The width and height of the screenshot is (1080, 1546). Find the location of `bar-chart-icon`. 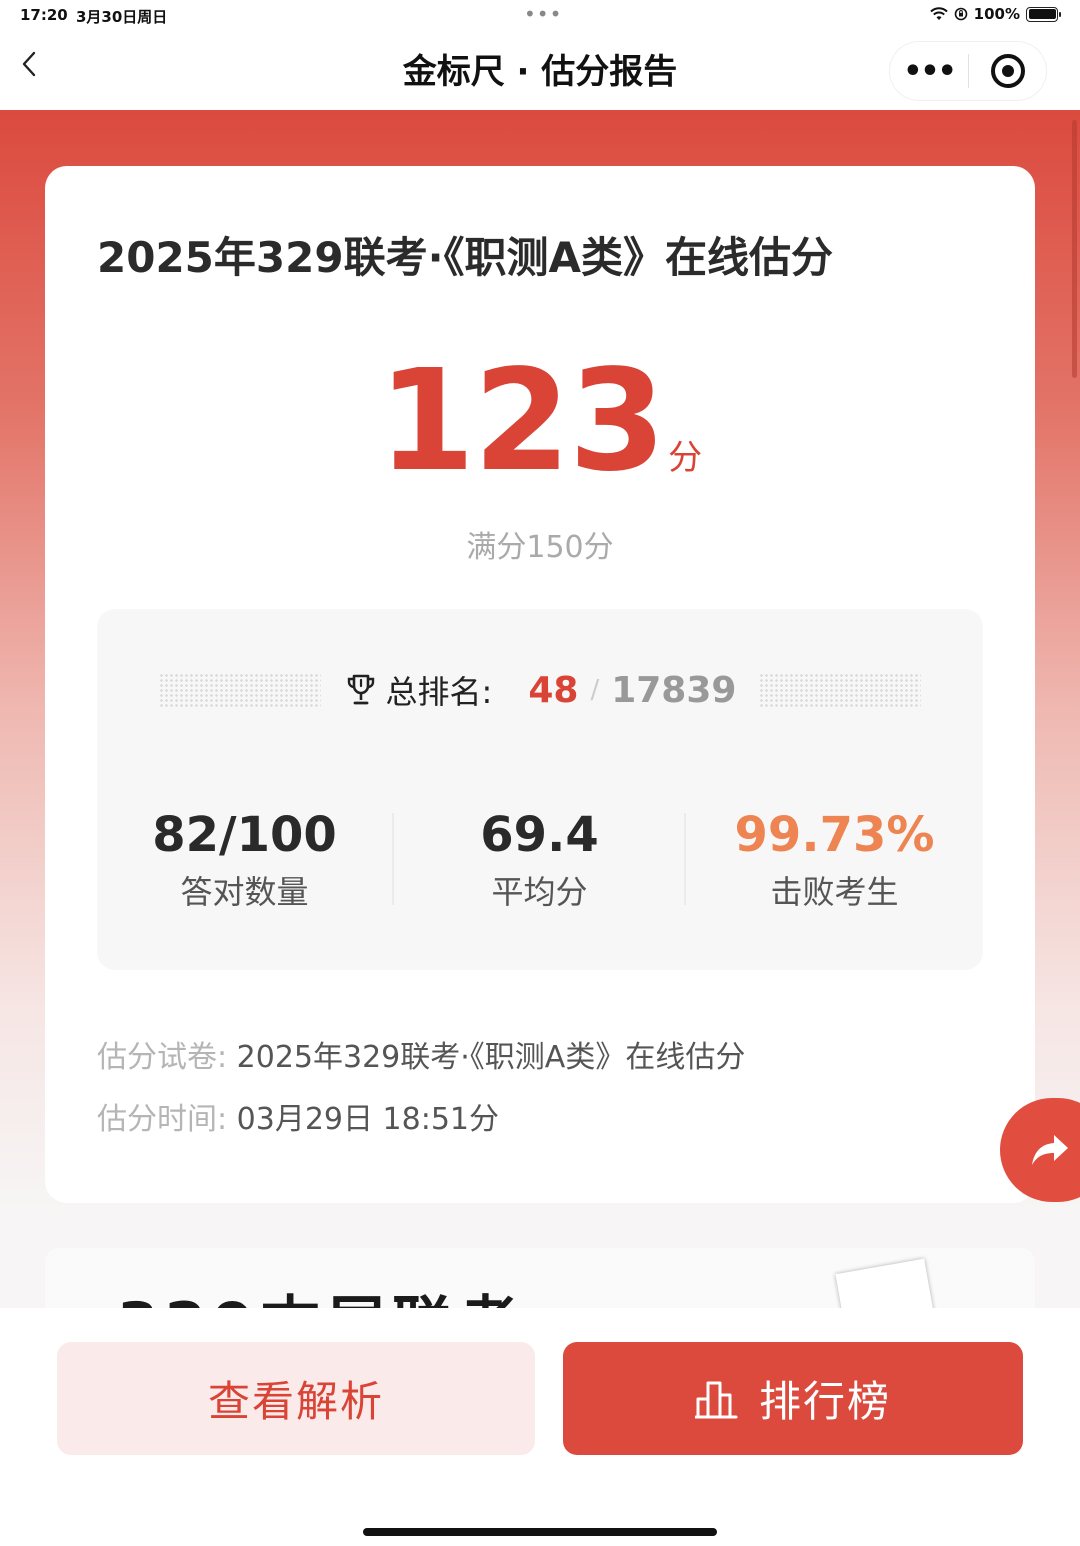

bar-chart-icon is located at coordinates (716, 1399).